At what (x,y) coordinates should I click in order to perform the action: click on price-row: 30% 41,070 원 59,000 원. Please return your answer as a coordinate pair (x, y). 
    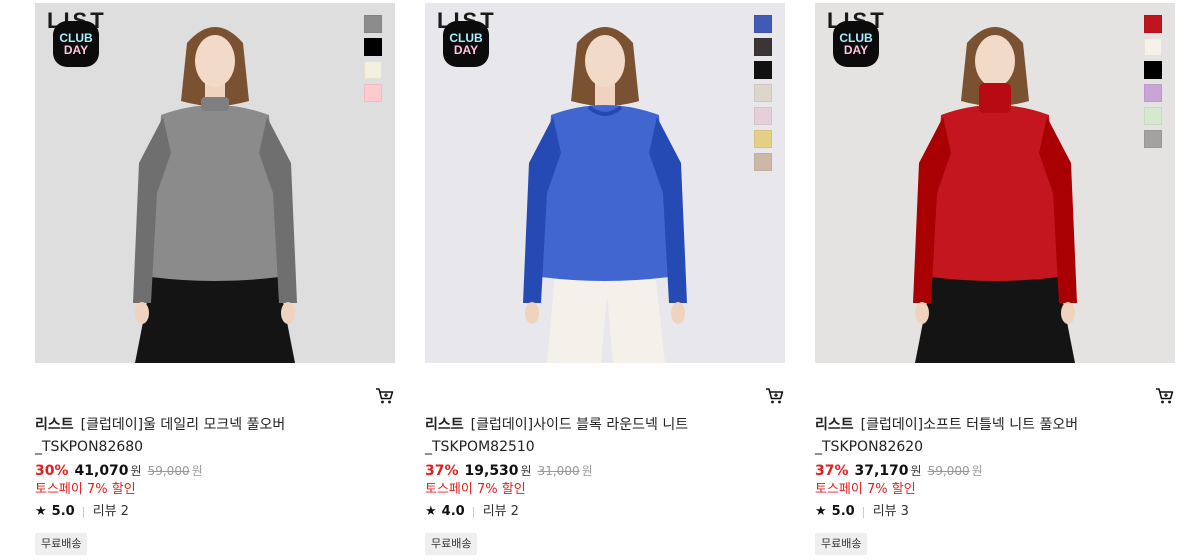
    Looking at the image, I should click on (119, 471).